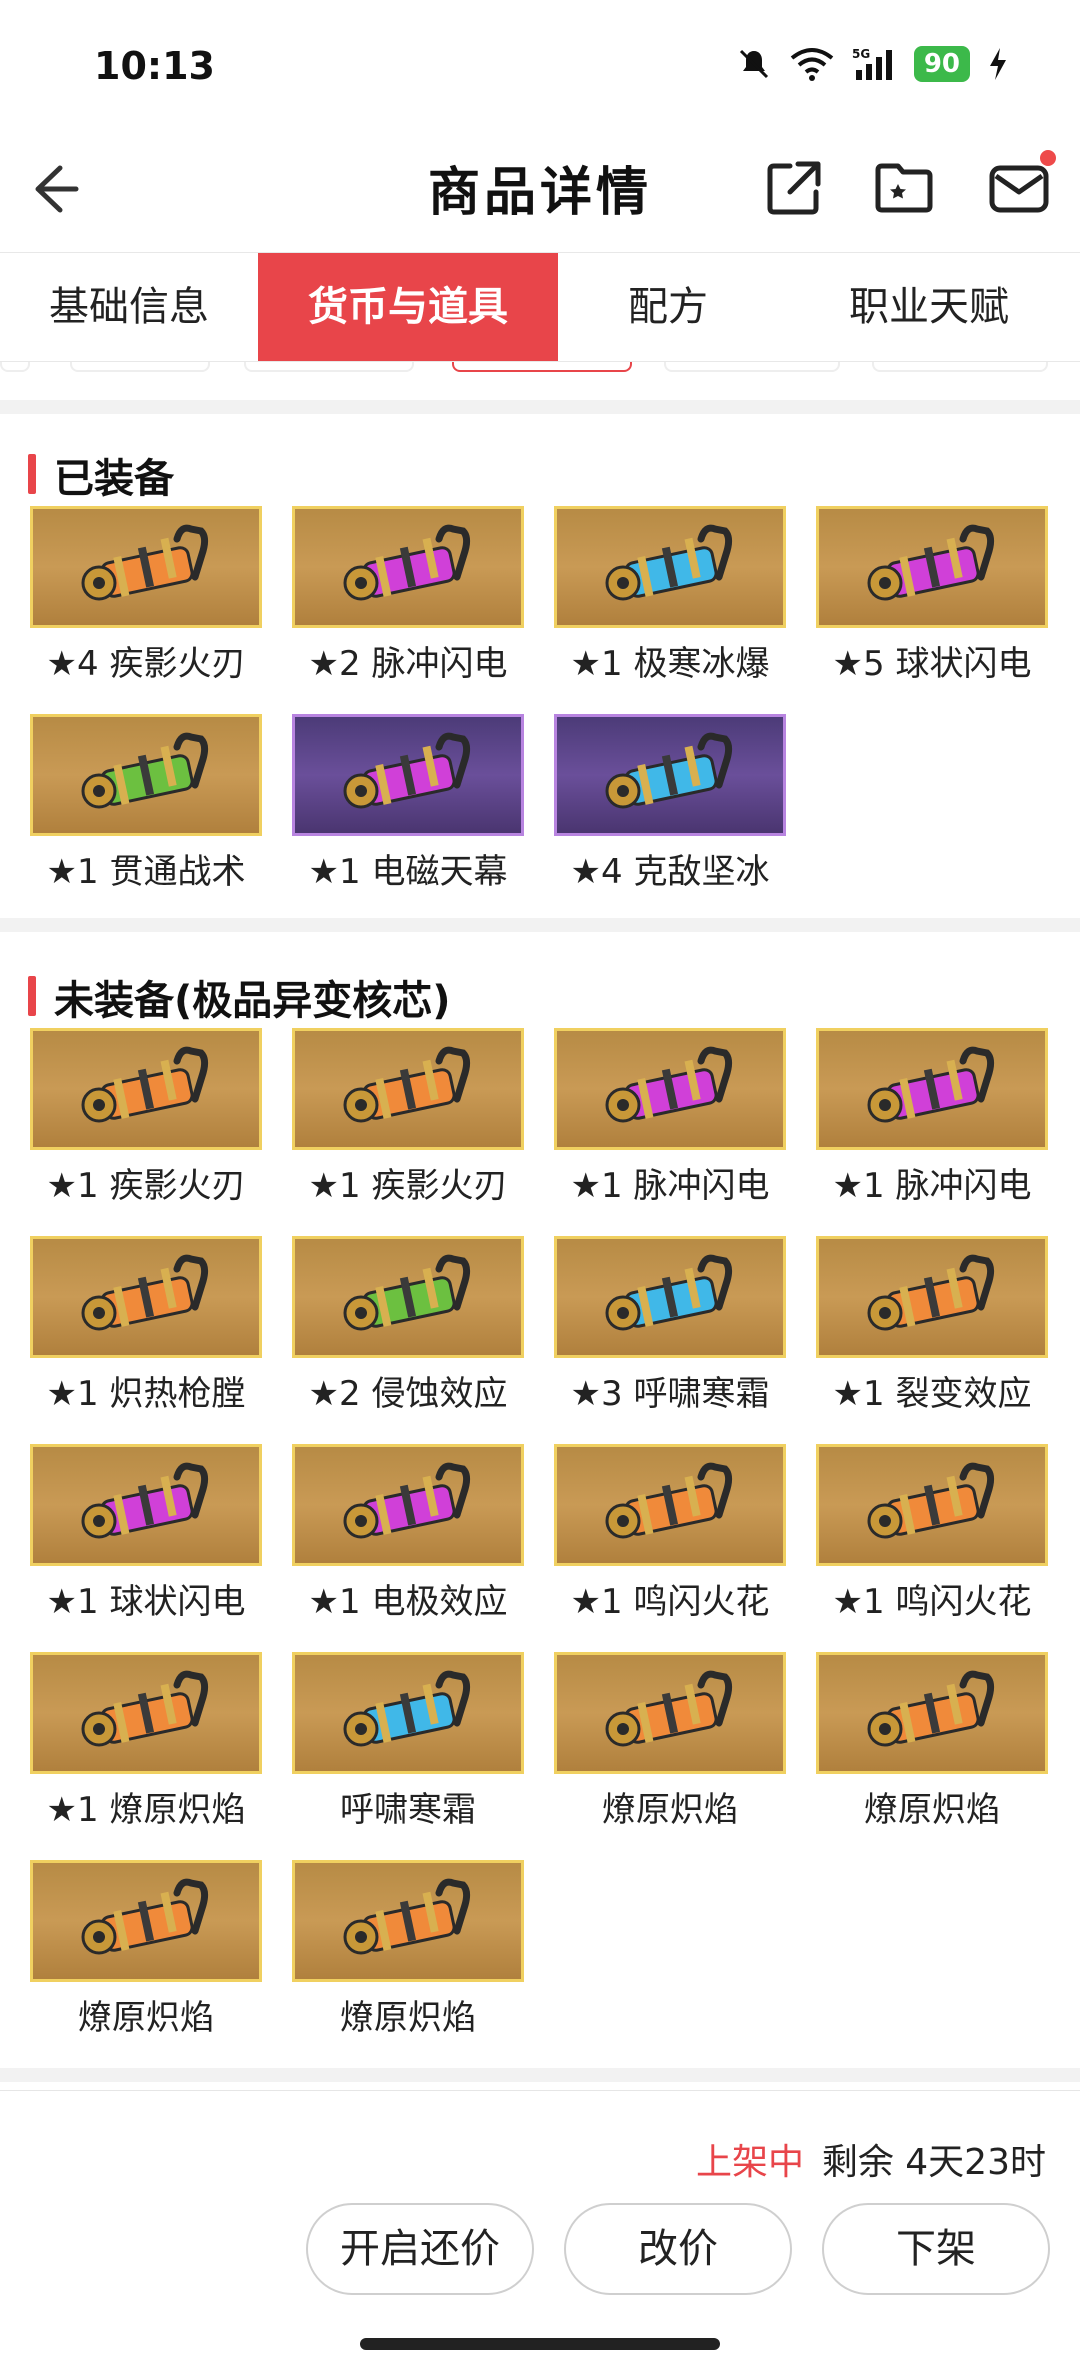 Image resolution: width=1080 pixels, height=2373 pixels. I want to click on equipped-section-title: 已装备, so click(101, 475).